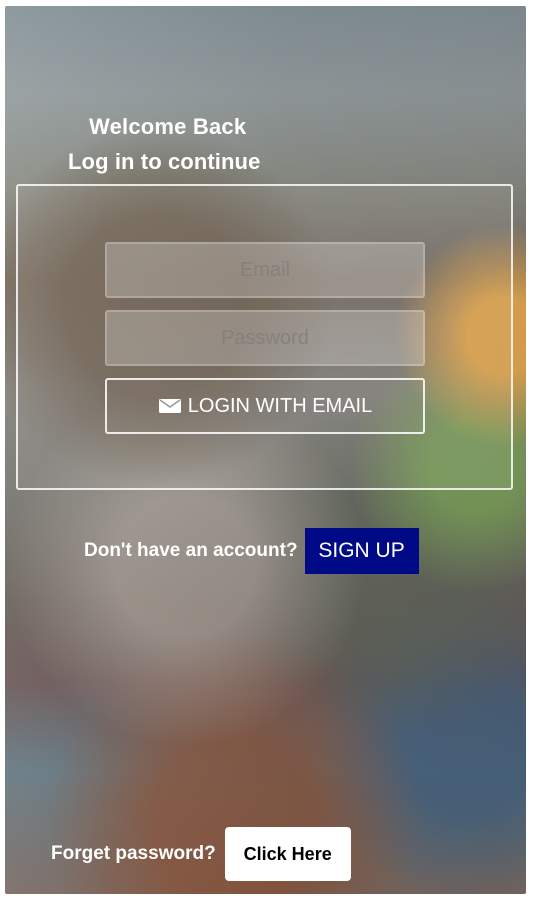 This screenshot has height=900, width=533. I want to click on login-with-email-button: LOGIN WITH EMAIL, so click(265, 406).